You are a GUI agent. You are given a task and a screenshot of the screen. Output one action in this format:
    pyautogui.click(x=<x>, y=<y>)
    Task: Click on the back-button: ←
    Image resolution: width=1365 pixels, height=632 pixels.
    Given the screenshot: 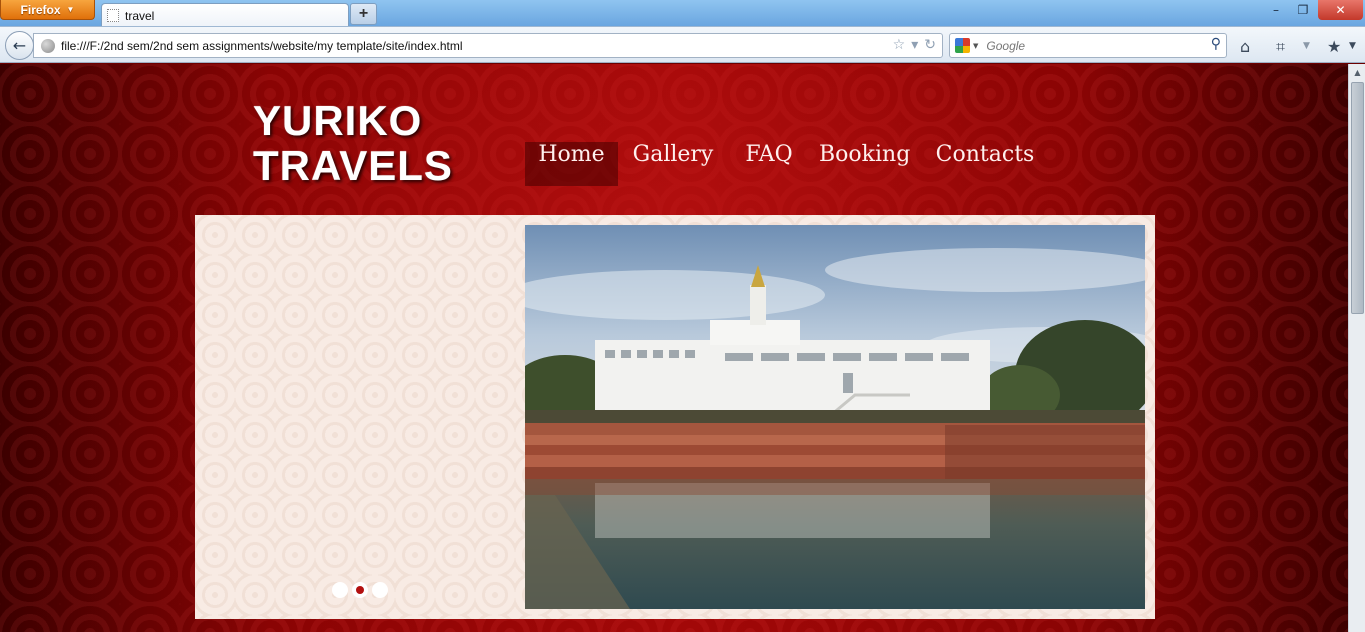 What is the action you would take?
    pyautogui.click(x=19, y=45)
    